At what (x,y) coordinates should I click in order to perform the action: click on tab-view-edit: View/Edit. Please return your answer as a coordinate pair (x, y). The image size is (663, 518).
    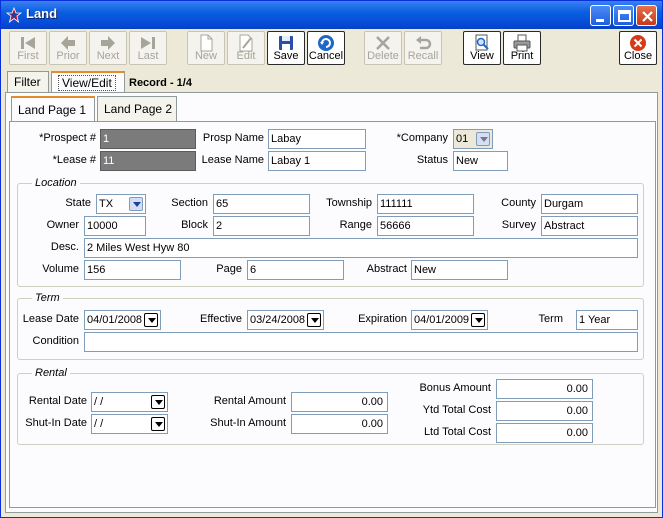
    Looking at the image, I should click on (88, 82).